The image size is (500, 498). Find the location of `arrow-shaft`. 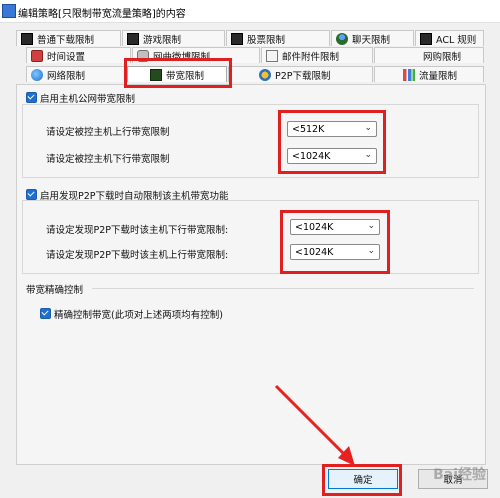

arrow-shaft is located at coordinates (312, 422).